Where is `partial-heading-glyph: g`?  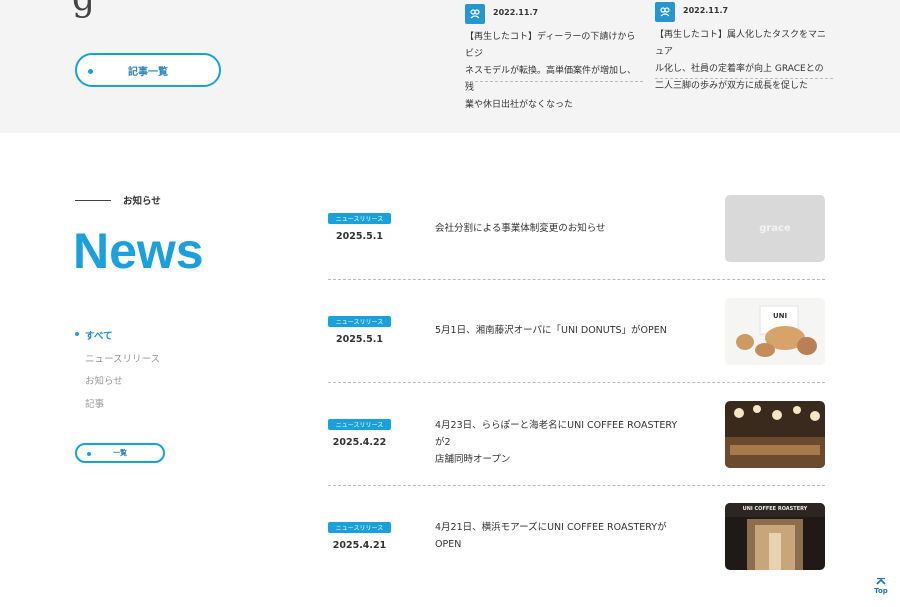 partial-heading-glyph: g is located at coordinates (83, 9).